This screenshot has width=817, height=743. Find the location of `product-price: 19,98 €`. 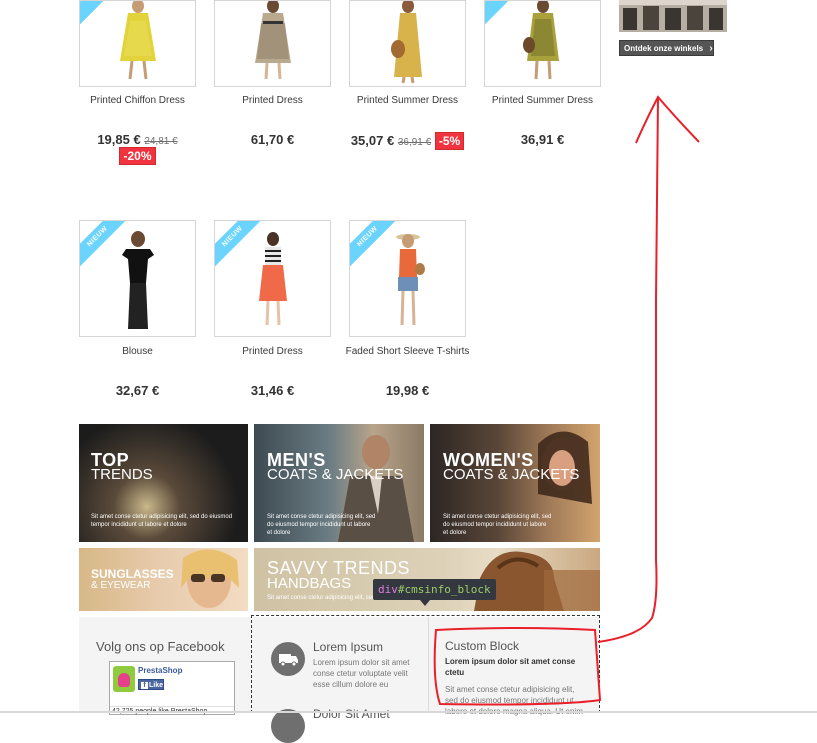

product-price: 19,98 € is located at coordinates (407, 390).